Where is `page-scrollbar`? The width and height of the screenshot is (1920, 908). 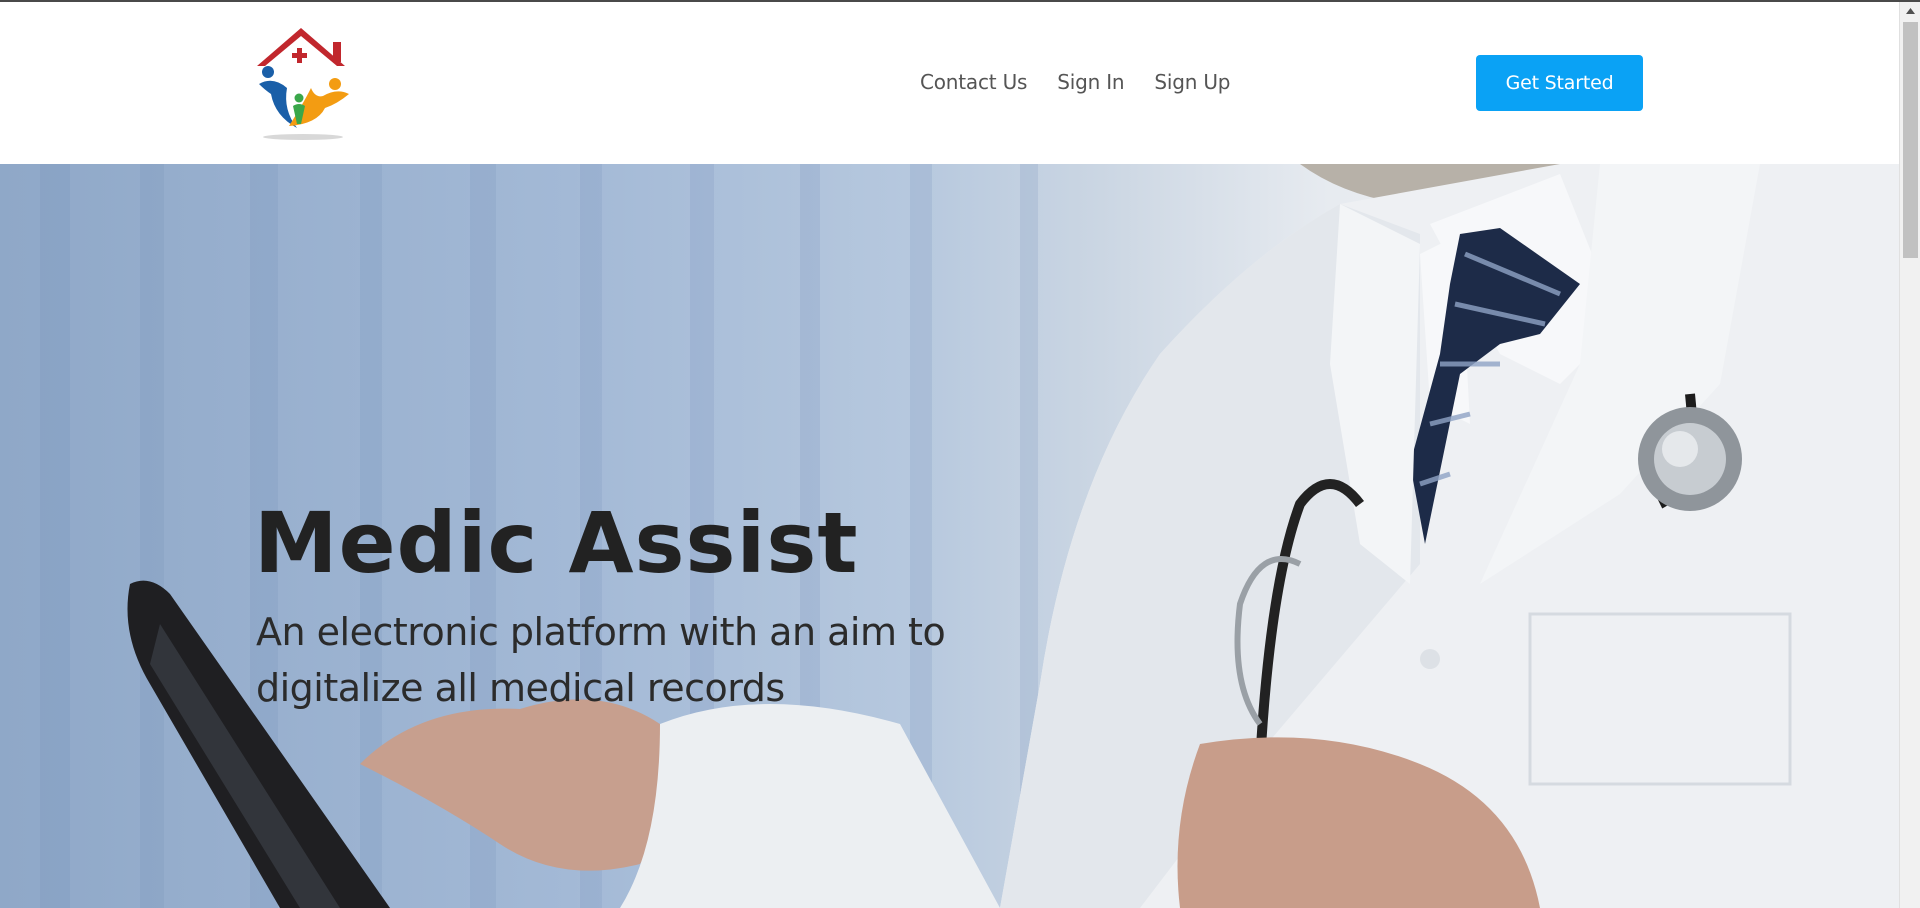
page-scrollbar is located at coordinates (1909, 455).